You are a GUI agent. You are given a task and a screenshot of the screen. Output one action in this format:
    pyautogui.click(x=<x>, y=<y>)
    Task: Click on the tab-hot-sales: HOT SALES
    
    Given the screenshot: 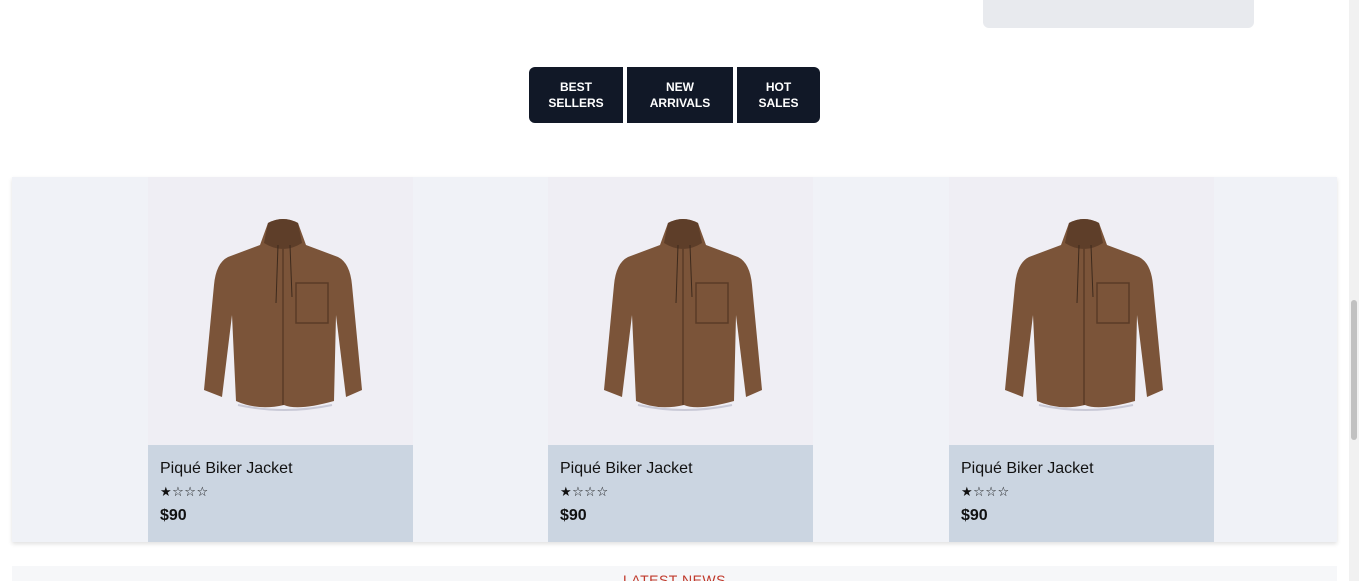 What is the action you would take?
    pyautogui.click(x=778, y=95)
    